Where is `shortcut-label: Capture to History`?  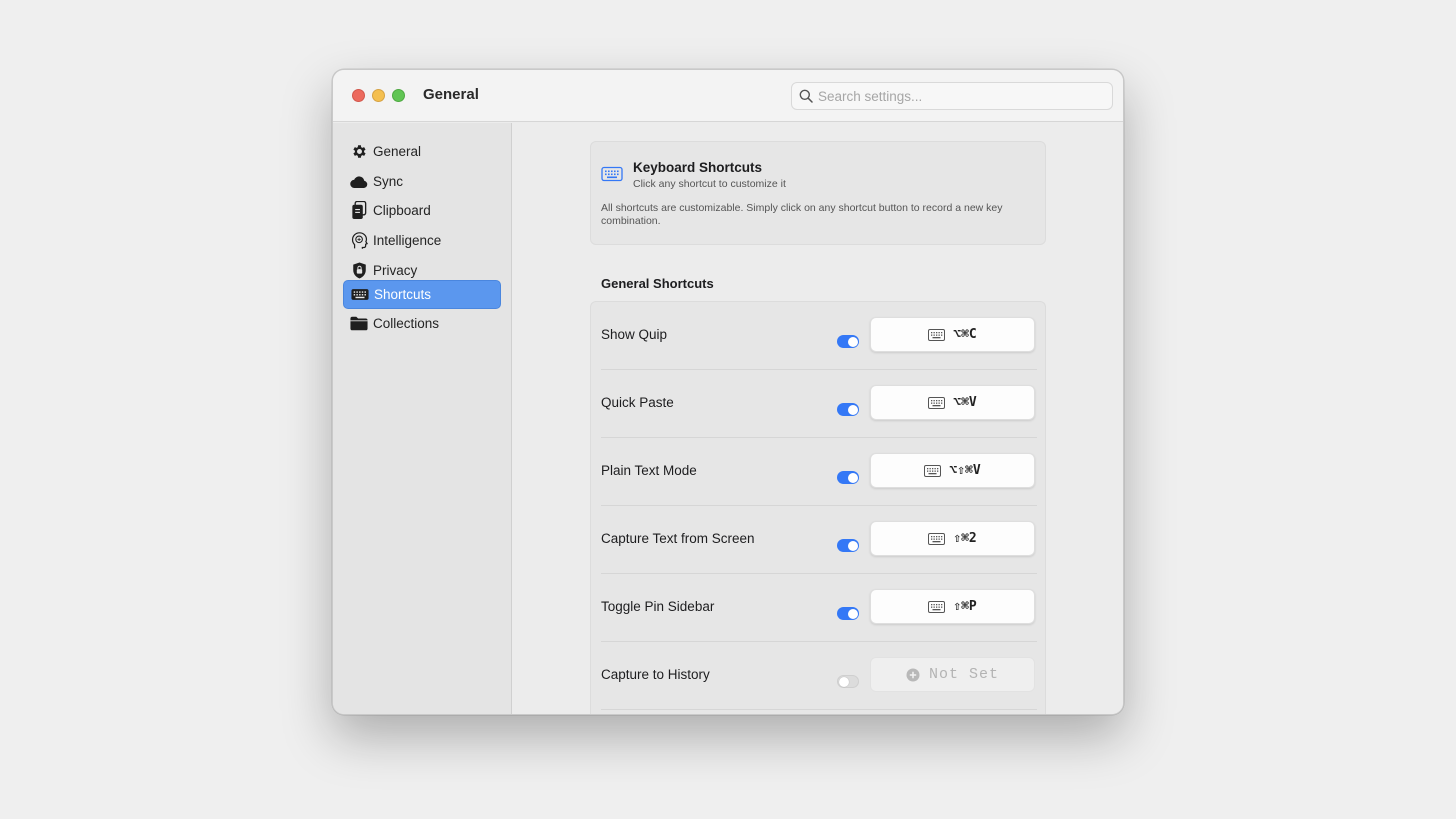 shortcut-label: Capture to History is located at coordinates (655, 674).